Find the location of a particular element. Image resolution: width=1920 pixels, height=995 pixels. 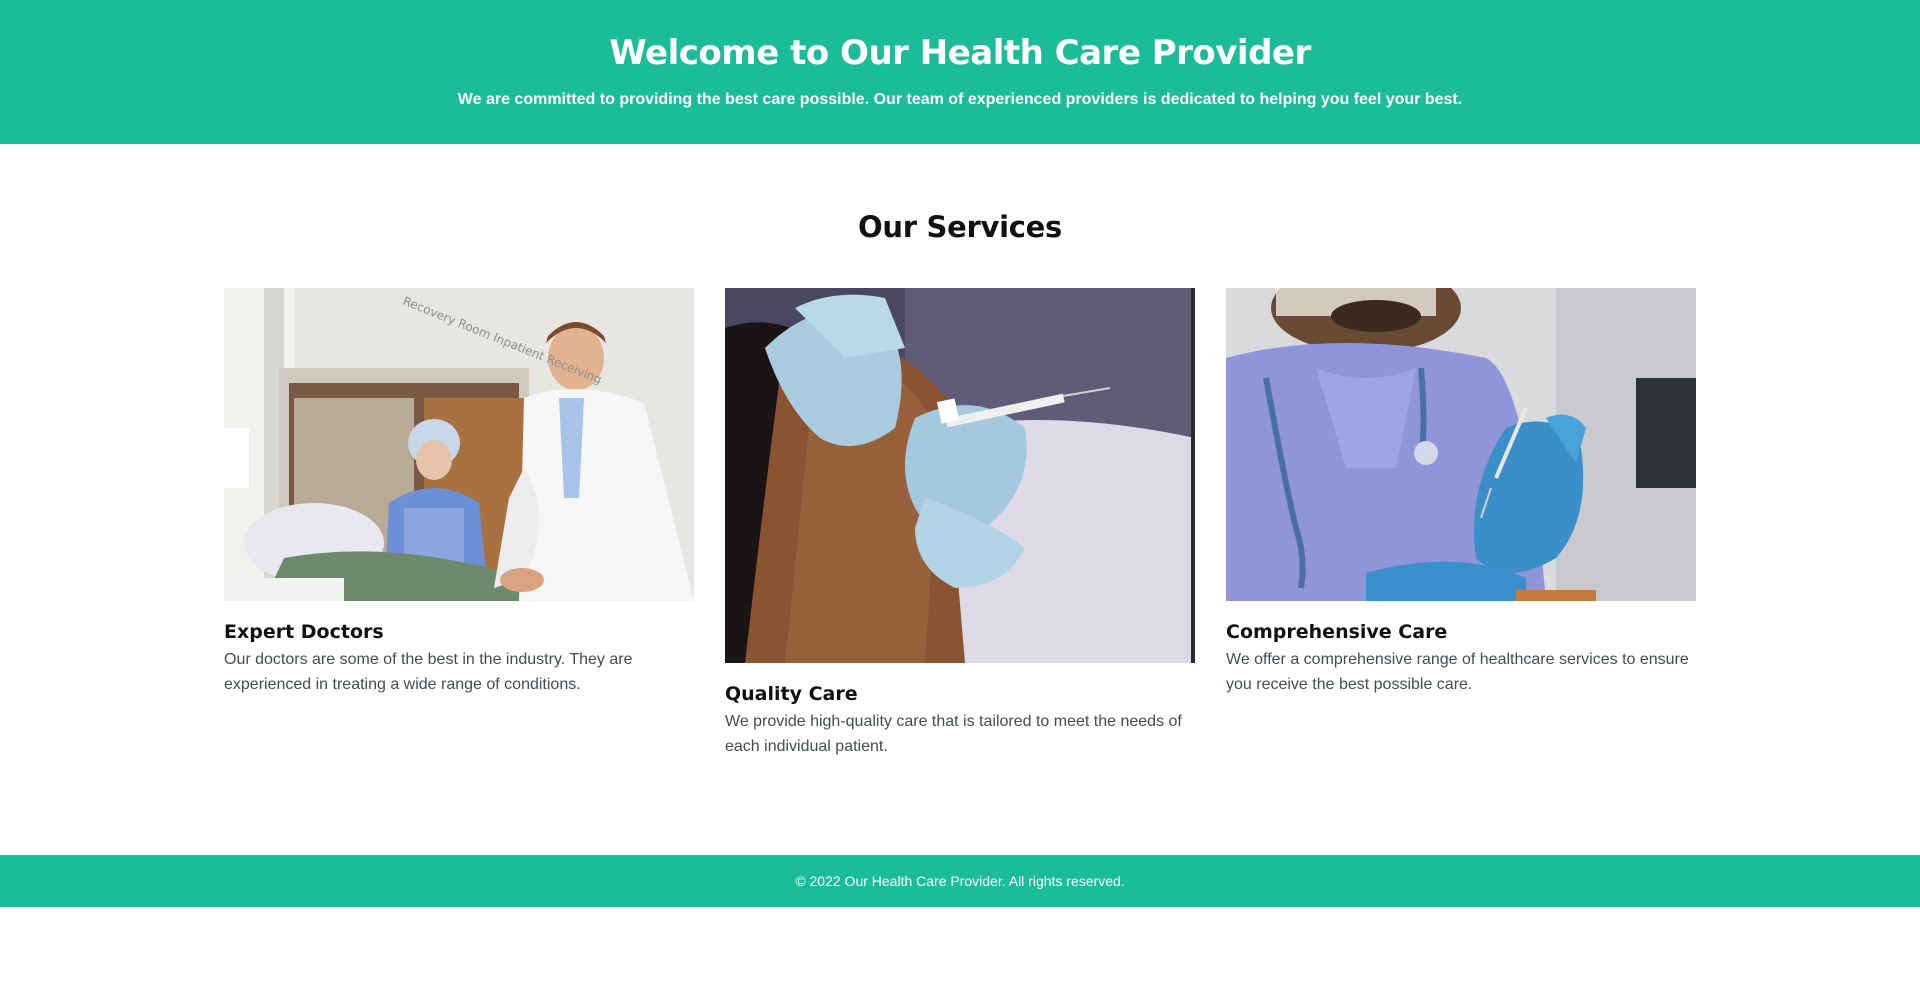

expert-doctors-photo: Recovery Room Inpatient Receiving is located at coordinates (459, 444).